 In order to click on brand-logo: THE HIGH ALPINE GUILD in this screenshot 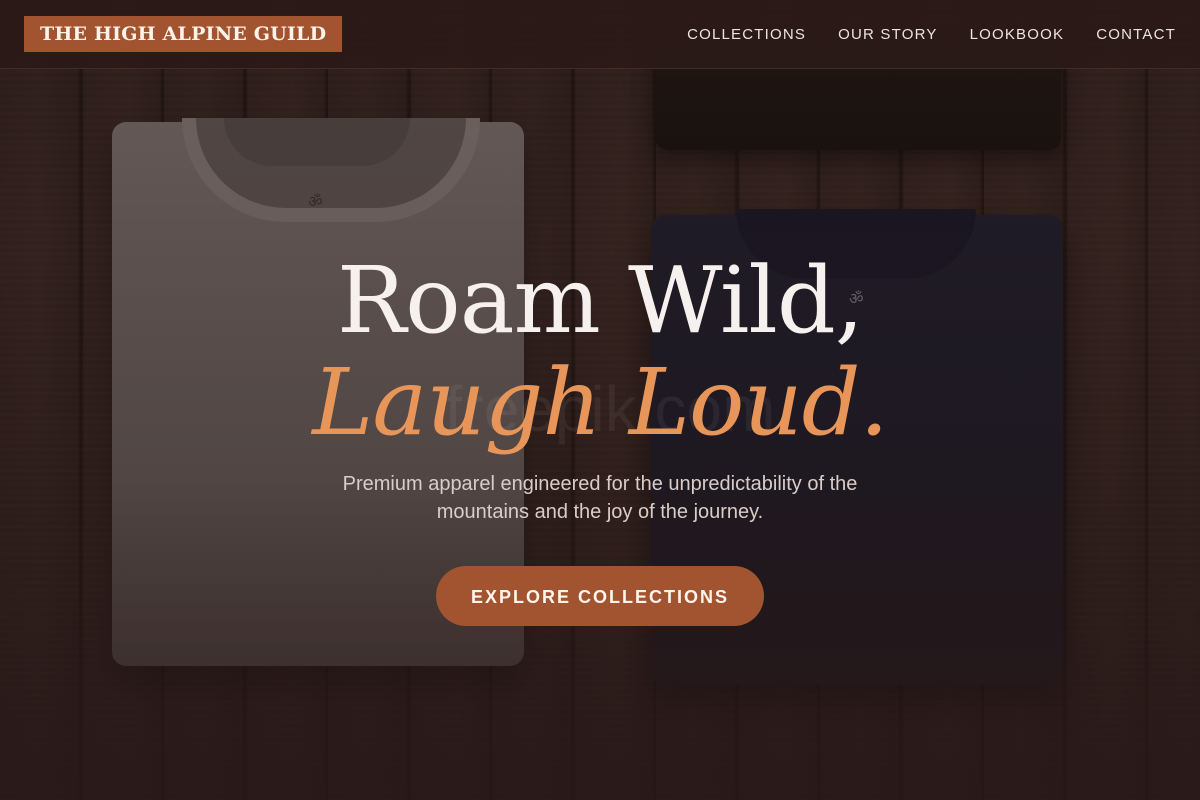, I will do `click(183, 34)`.